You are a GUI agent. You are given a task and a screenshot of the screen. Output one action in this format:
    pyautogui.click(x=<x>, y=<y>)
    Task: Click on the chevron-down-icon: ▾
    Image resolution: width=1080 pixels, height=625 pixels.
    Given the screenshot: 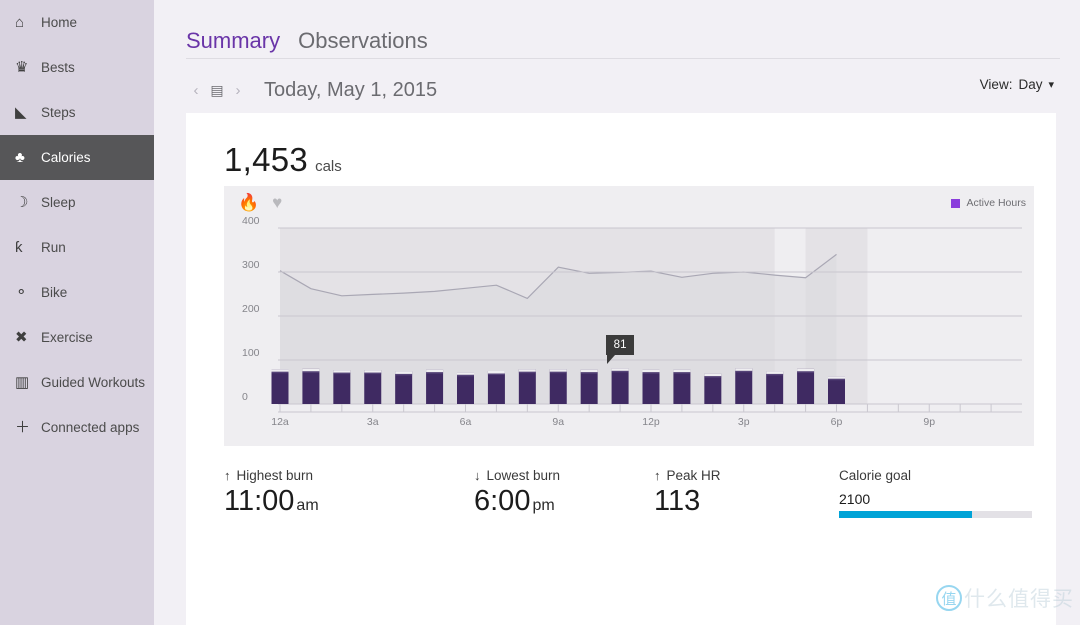 What is the action you would take?
    pyautogui.click(x=1051, y=85)
    